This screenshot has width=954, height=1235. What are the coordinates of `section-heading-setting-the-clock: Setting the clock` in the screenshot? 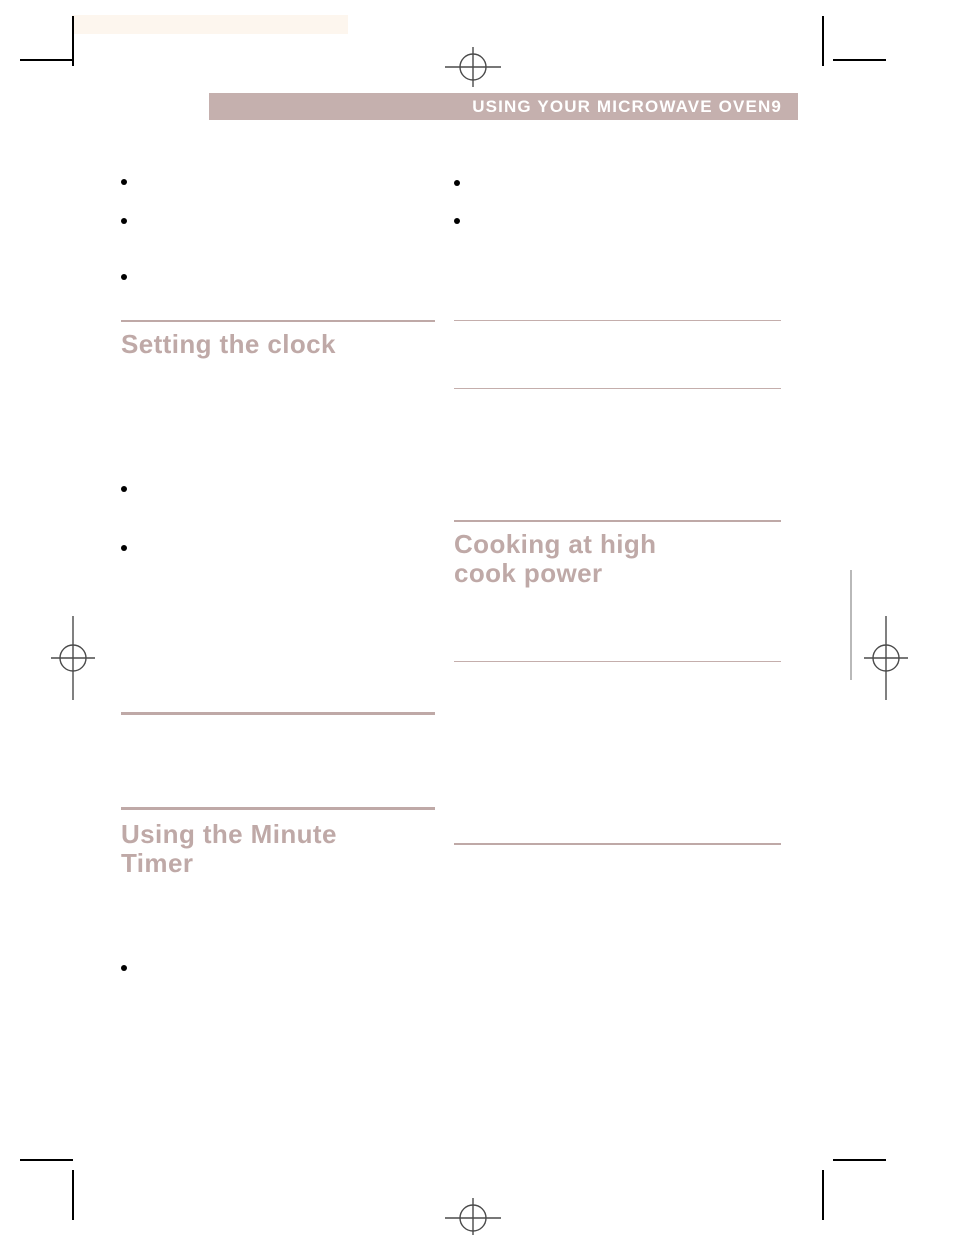 It's located at (228, 344).